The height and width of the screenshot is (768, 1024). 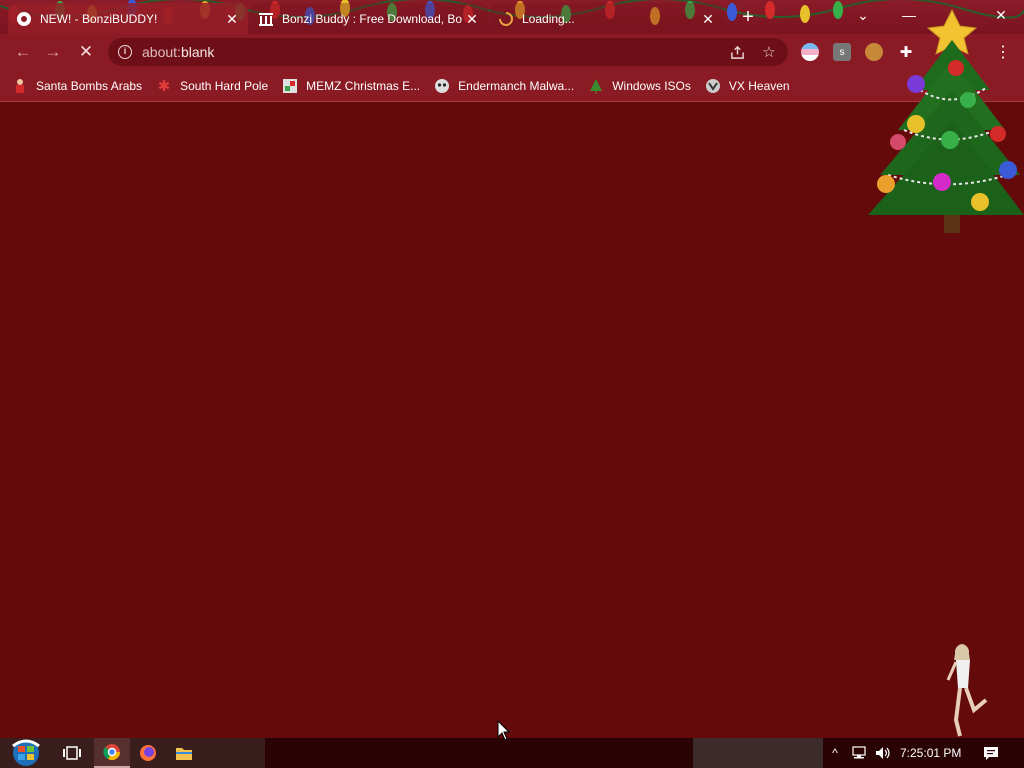 What do you see at coordinates (372, 18) in the screenshot?
I see `tab-title: Bonzi Buddy : Free Download, Bo` at bounding box center [372, 18].